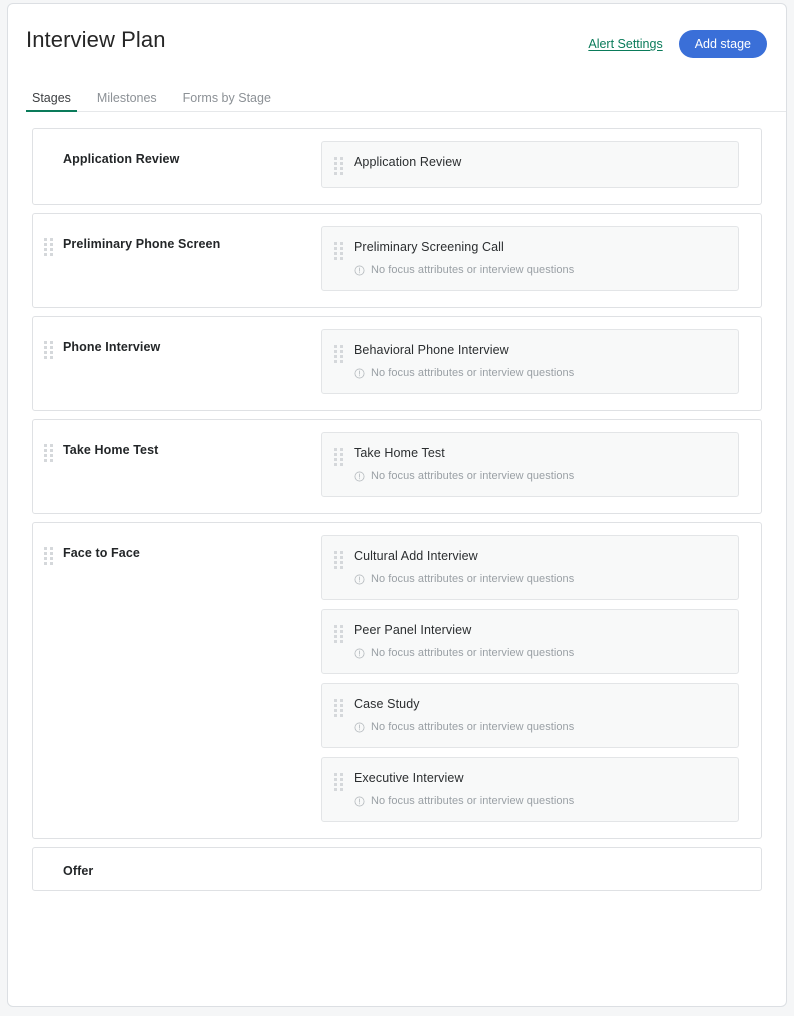 Image resolution: width=794 pixels, height=1016 pixels. I want to click on stage-drag-handle-slot, so click(48, 246).